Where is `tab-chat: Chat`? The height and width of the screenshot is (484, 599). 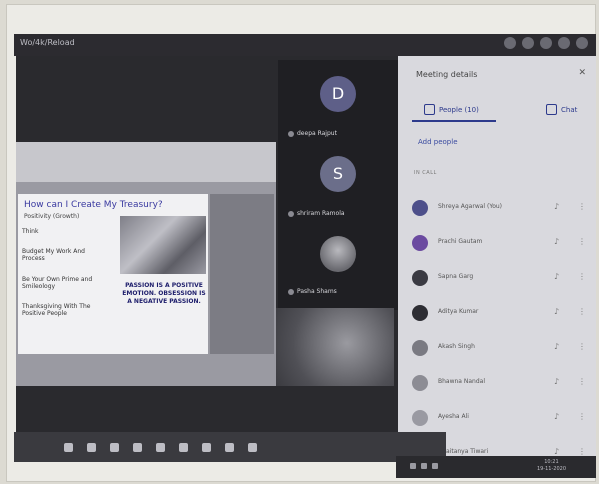 tab-chat: Chat is located at coordinates (561, 109).